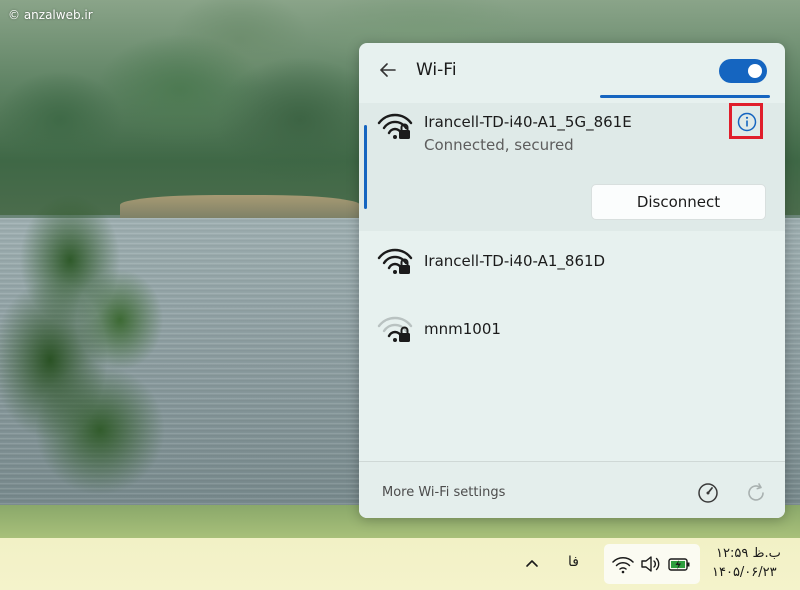 Image resolution: width=800 pixels, height=590 pixels. What do you see at coordinates (388, 70) in the screenshot?
I see `back-arrow-icon` at bounding box center [388, 70].